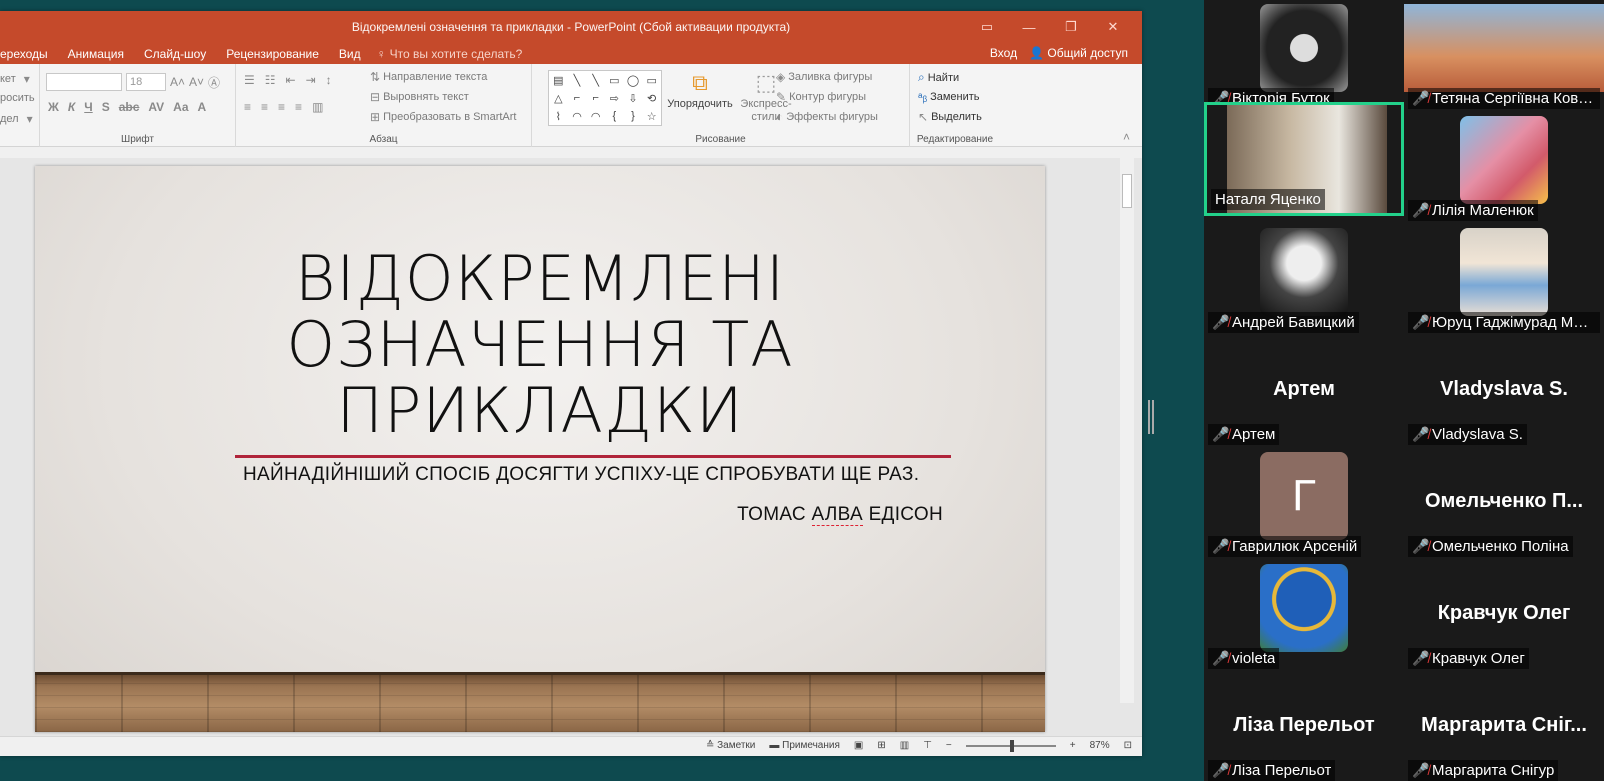 Image resolution: width=1604 pixels, height=781 pixels. Describe the element at coordinates (129, 107) in the screenshot. I see `strikethrough-icon: abc` at that location.